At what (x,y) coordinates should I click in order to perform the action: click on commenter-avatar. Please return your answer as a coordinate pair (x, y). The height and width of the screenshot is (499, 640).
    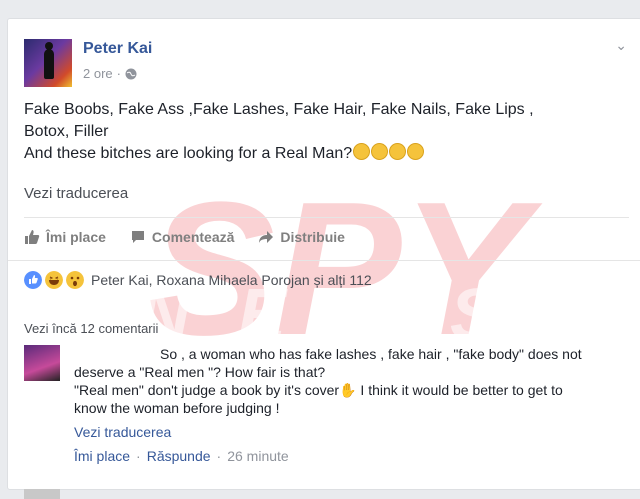
    Looking at the image, I should click on (42, 363).